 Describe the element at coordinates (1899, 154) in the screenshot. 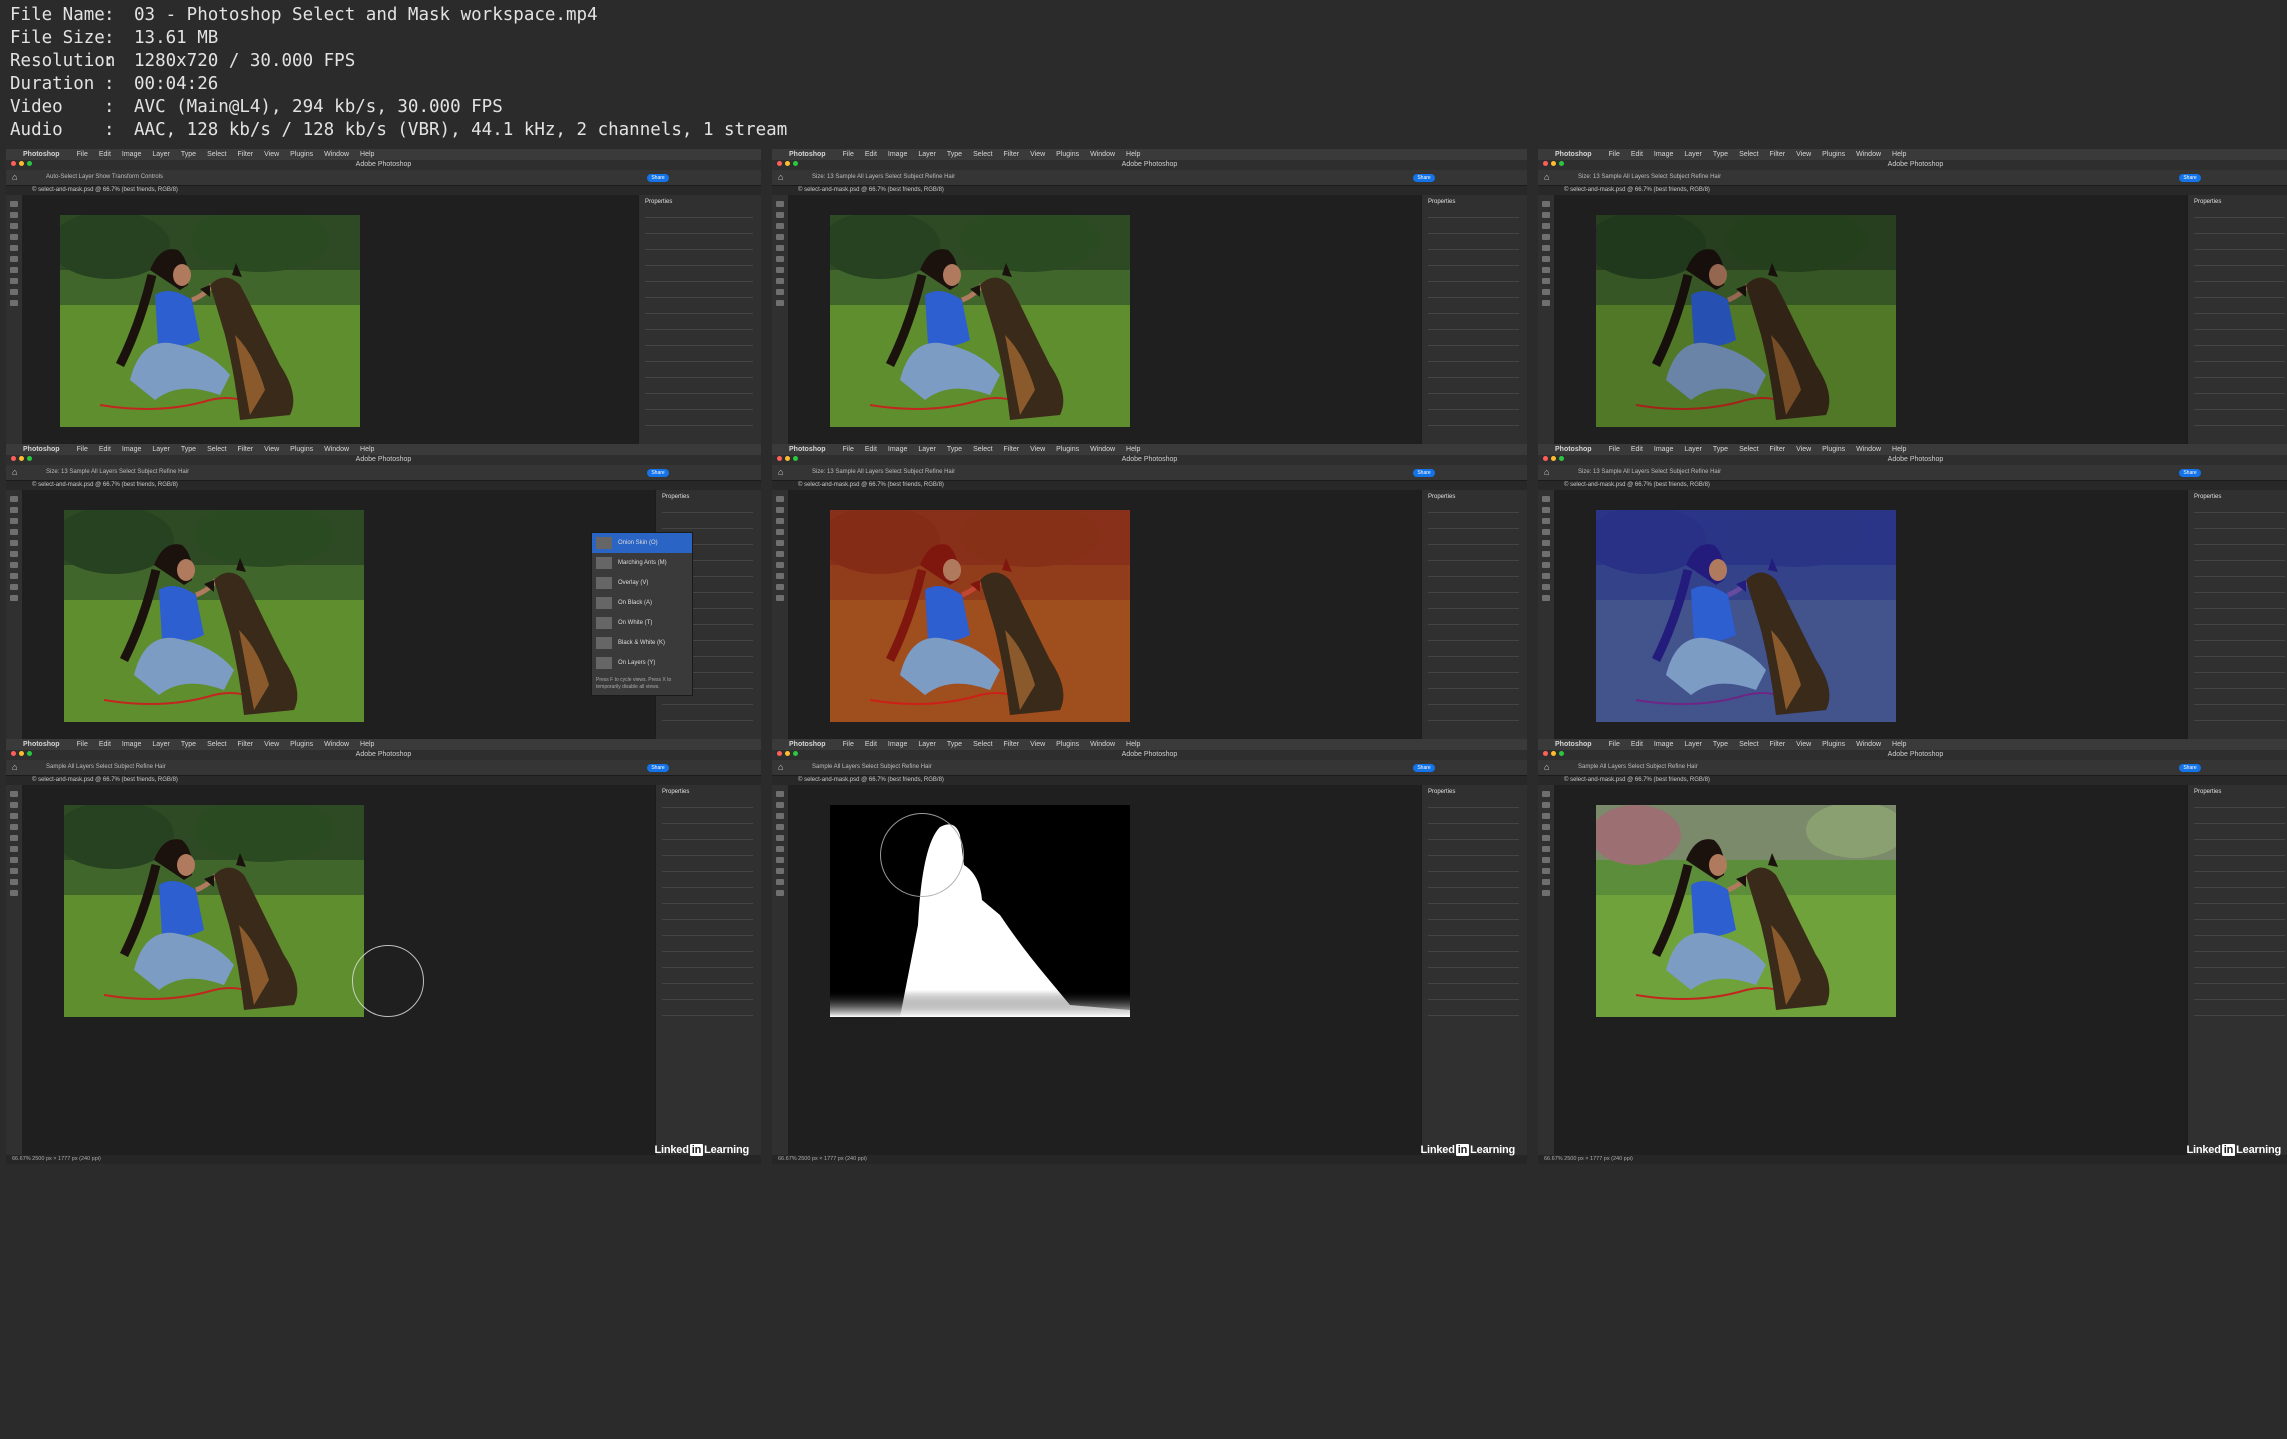

I see `menu-item: Help` at that location.